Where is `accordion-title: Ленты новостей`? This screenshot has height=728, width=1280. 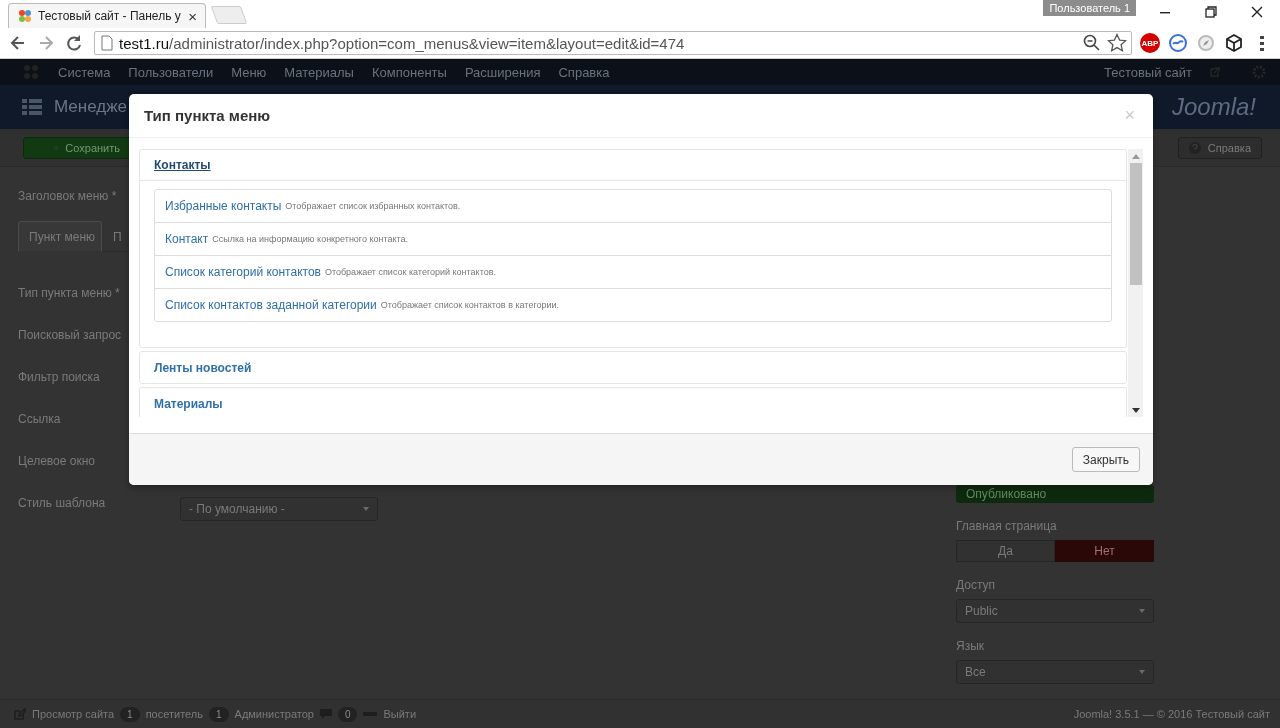 accordion-title: Ленты новостей is located at coordinates (203, 367).